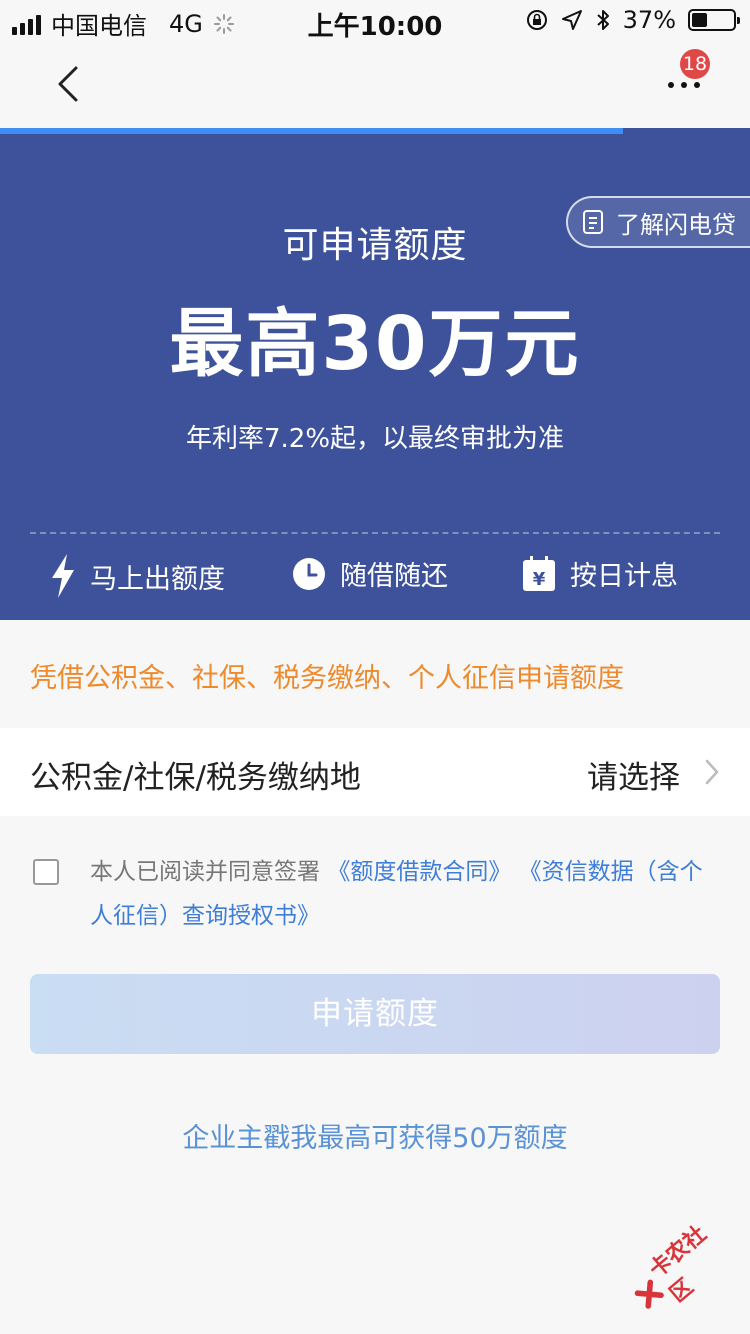  I want to click on feature-item-flexible: 随借随还, so click(370, 573).